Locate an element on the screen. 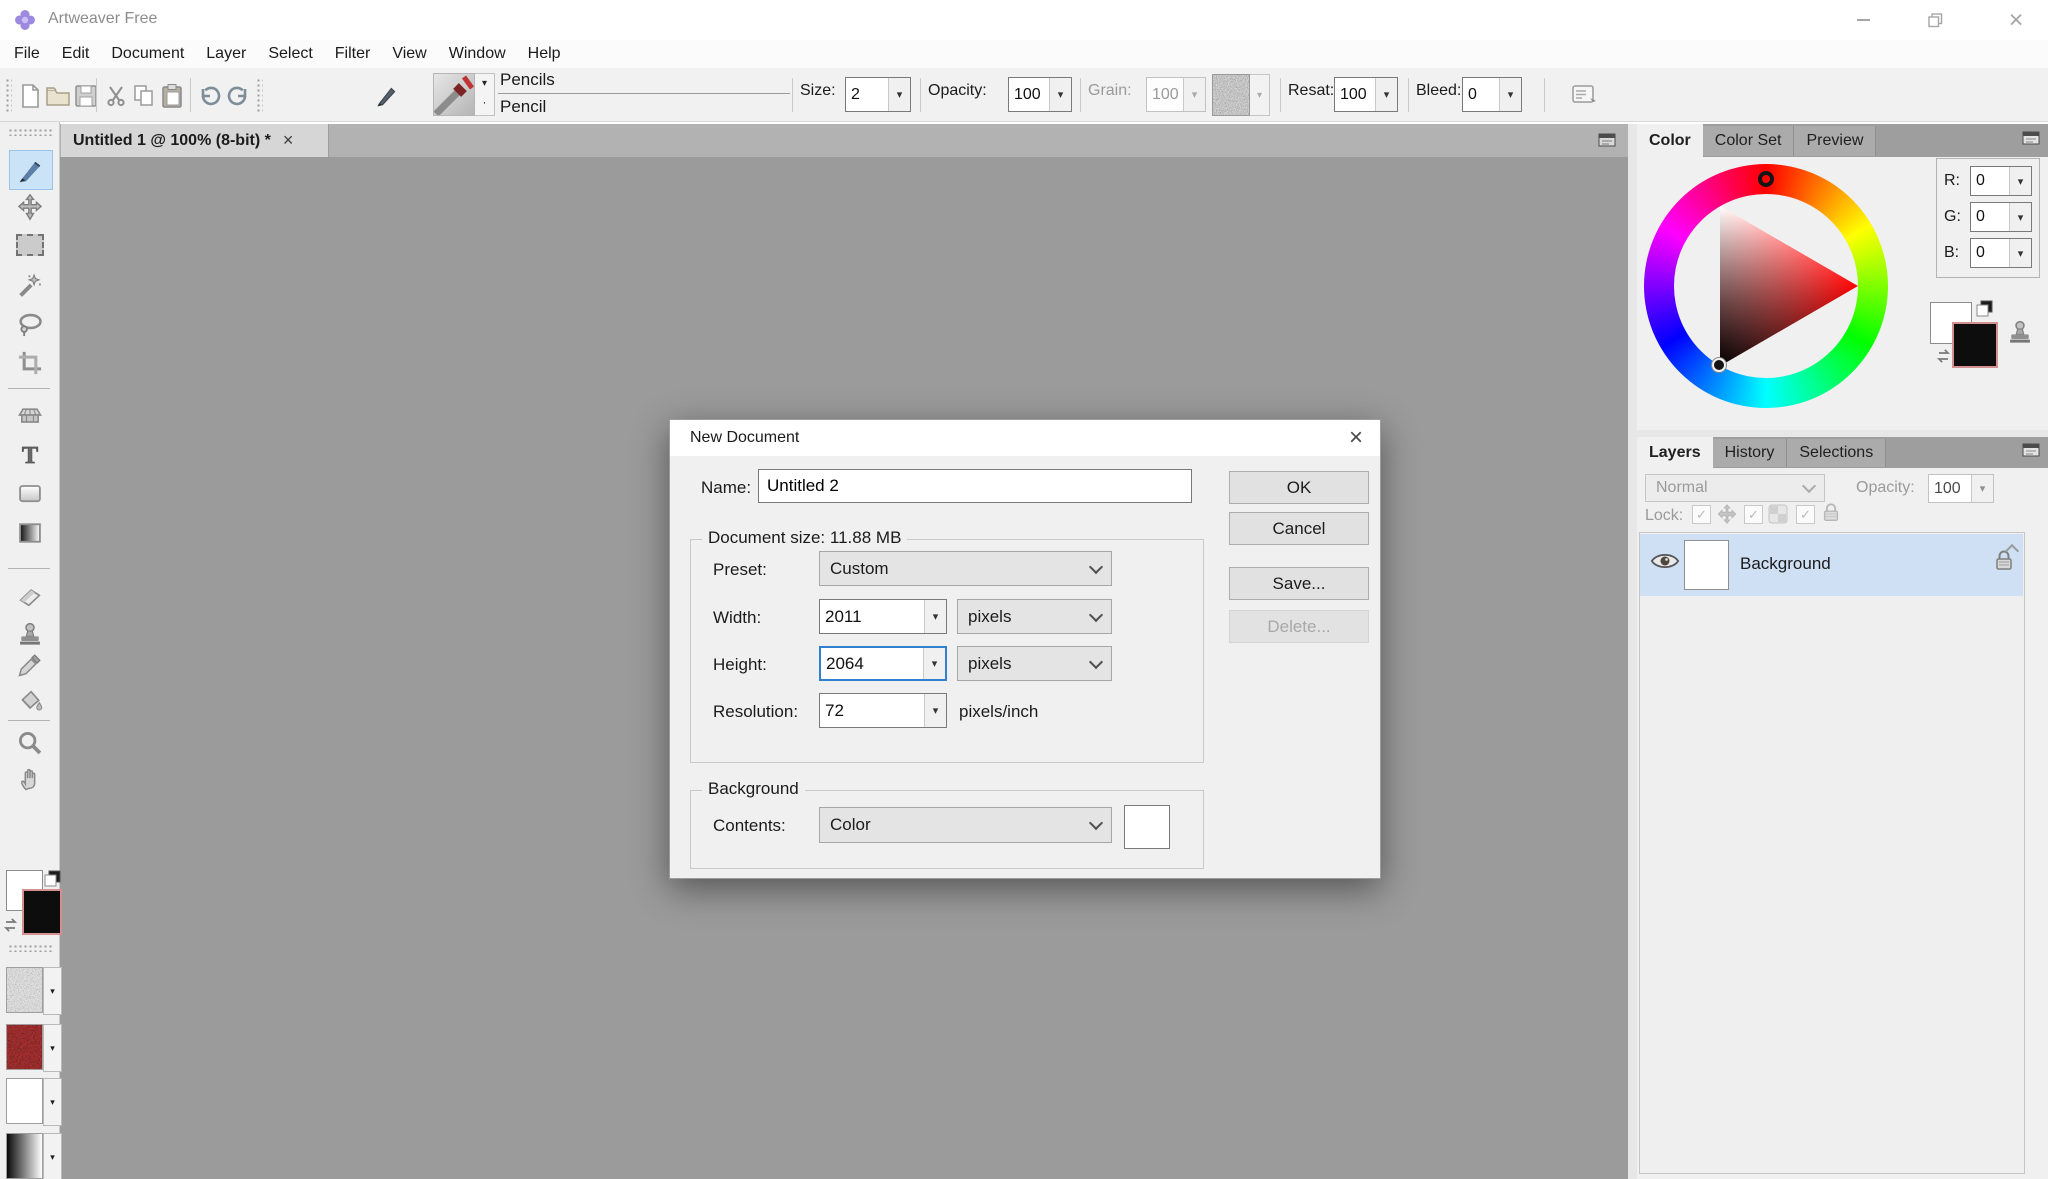  lock-position-checkbox: ✓ is located at coordinates (1701, 514).